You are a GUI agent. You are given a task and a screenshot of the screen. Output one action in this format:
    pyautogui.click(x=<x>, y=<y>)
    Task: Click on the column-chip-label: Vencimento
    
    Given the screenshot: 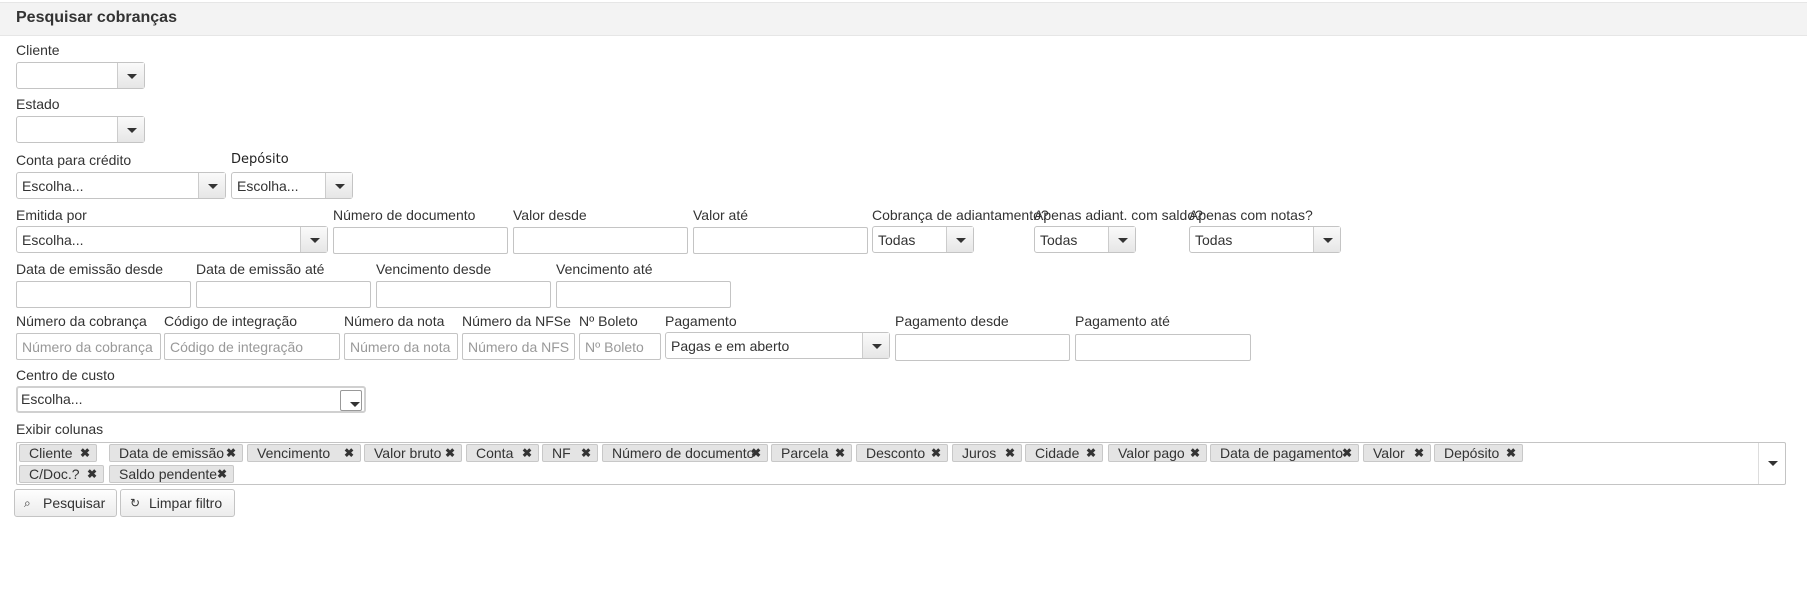 What is the action you would take?
    pyautogui.click(x=294, y=453)
    